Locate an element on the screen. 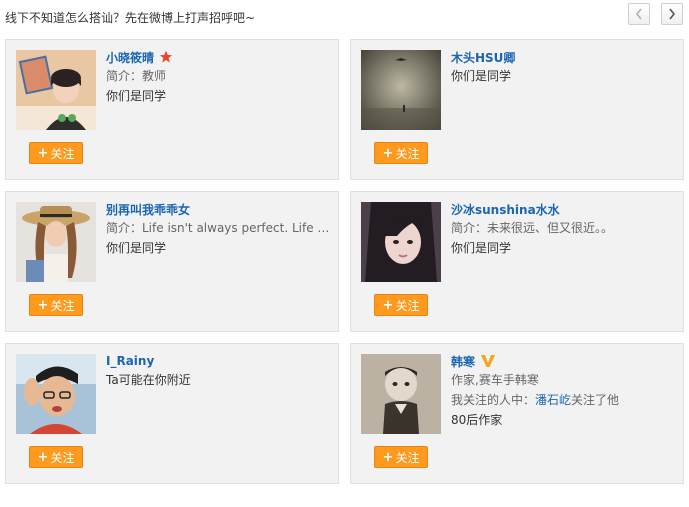 The height and width of the screenshot is (507, 689). star-badge-icon is located at coordinates (166, 57).